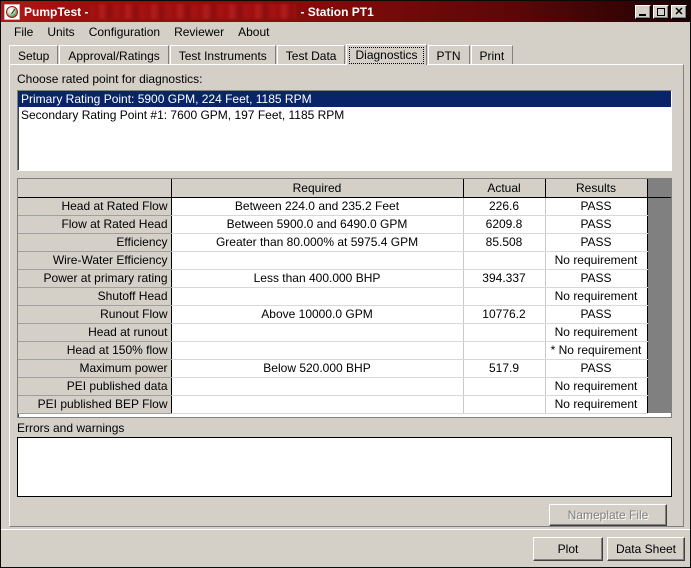 This screenshot has height=568, width=691. What do you see at coordinates (95, 188) in the screenshot?
I see `column-header-name` at bounding box center [95, 188].